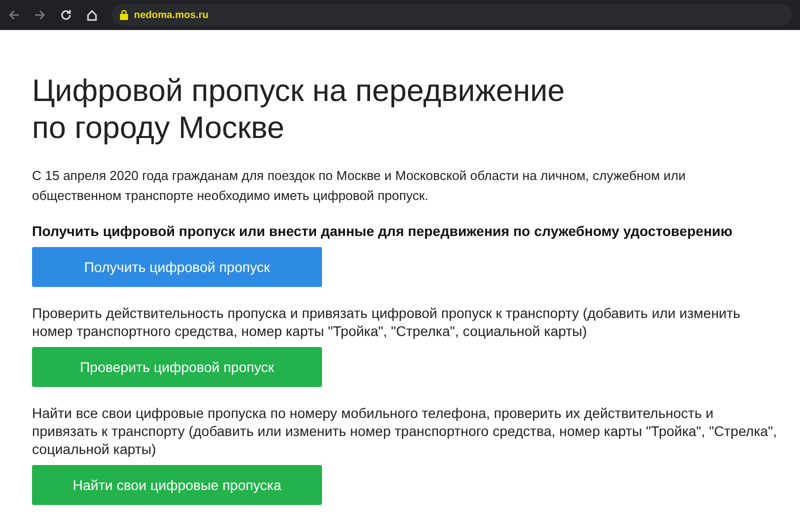 The height and width of the screenshot is (518, 800). Describe the element at coordinates (387, 322) in the screenshot. I see `section-text: Проверить действительность пропуска и привязать цифровой пропуск к транспорту (добавить или изменить номер транспортного средства, номер карты "Тройка", "Стрелка", социальной карты)` at that location.